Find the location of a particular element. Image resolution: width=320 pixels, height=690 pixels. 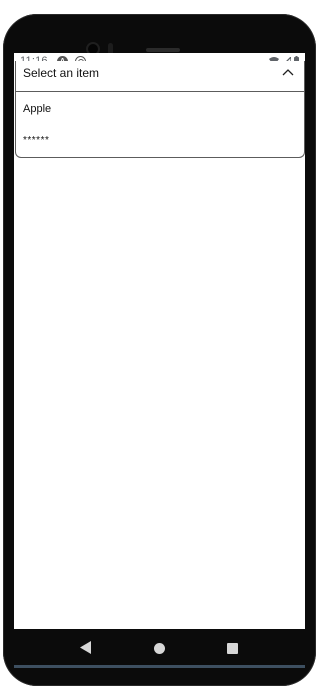

navigation-bar is located at coordinates (159, 647).